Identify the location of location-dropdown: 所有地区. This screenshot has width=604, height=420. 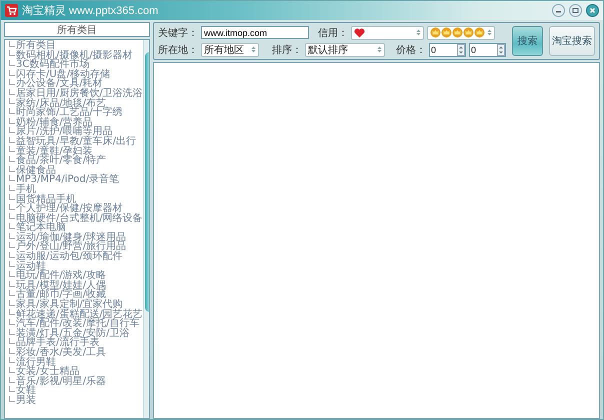
(230, 49).